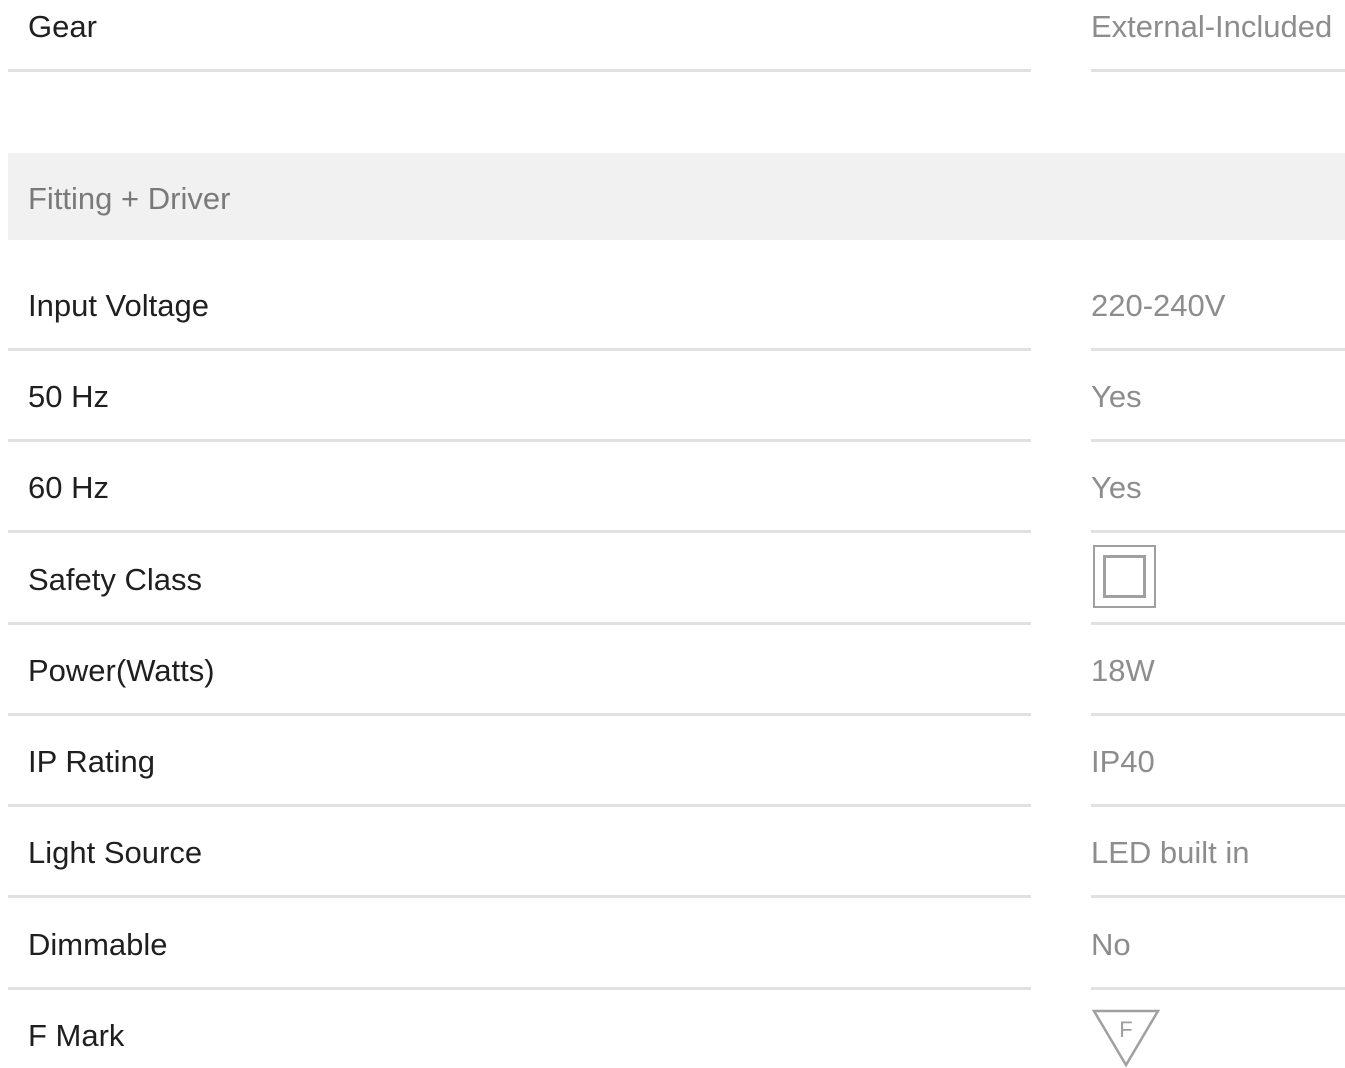 The height and width of the screenshot is (1068, 1345). Describe the element at coordinates (68, 487) in the screenshot. I see `spec-label: 60 Hz` at that location.